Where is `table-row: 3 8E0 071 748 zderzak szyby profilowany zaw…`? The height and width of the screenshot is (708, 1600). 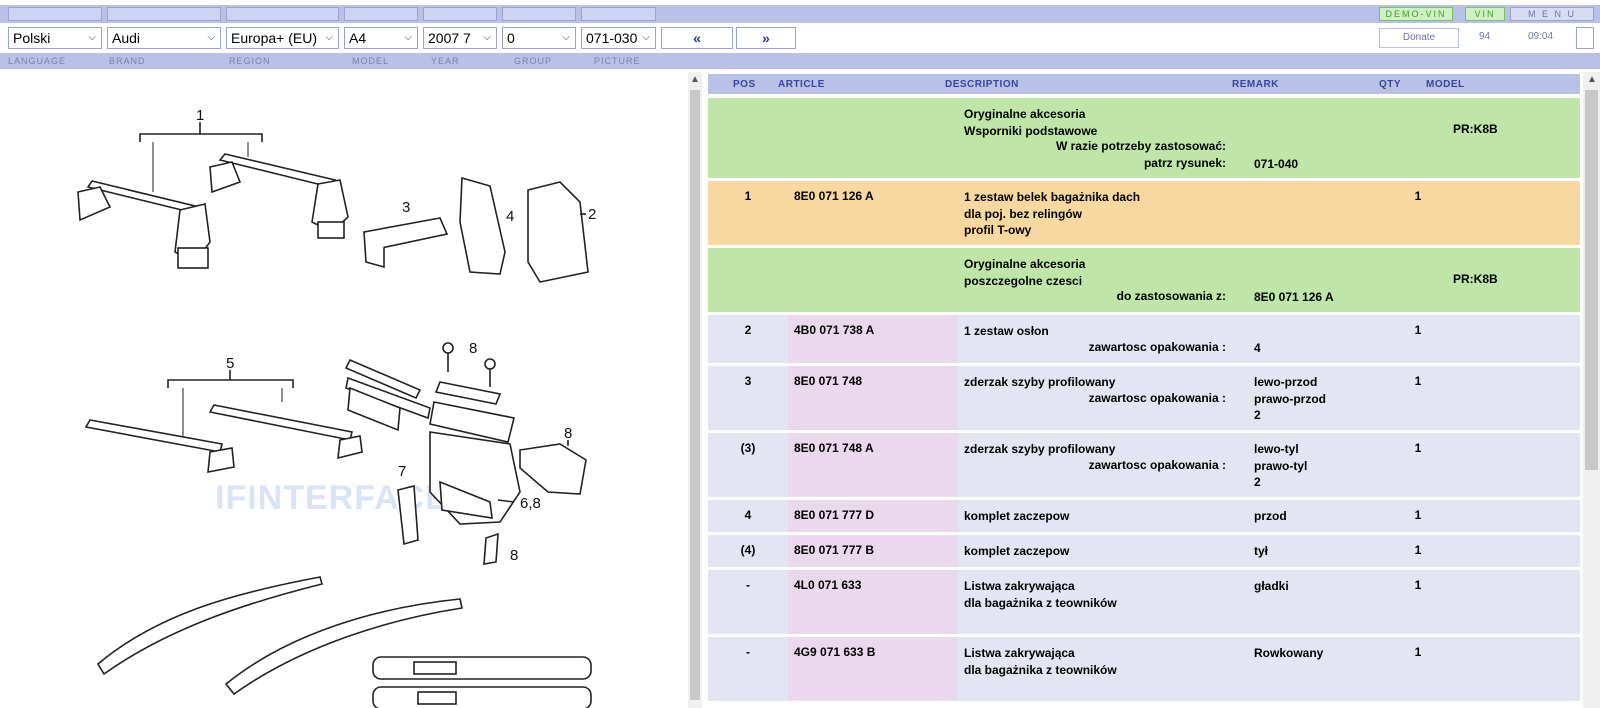 table-row: 3 8E0 071 748 zderzak szyby profilowany zaw… is located at coordinates (1144, 398).